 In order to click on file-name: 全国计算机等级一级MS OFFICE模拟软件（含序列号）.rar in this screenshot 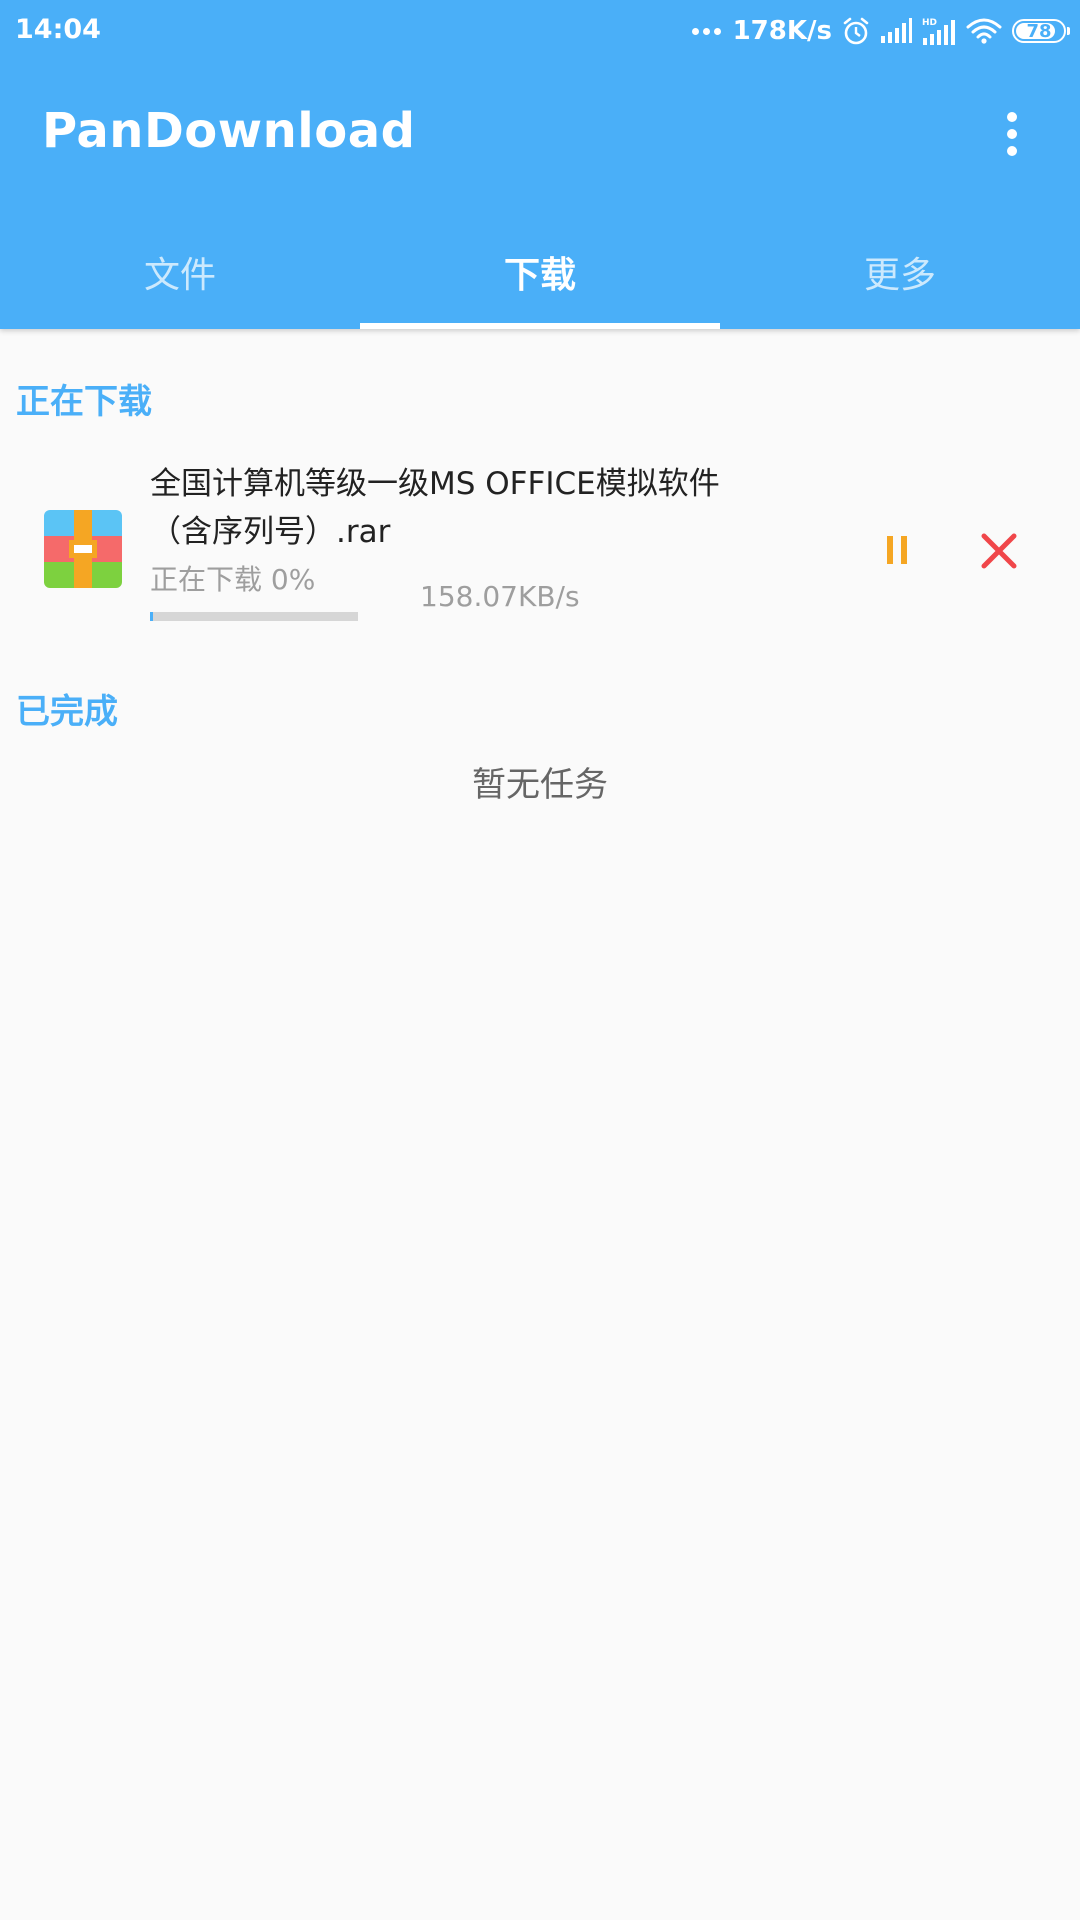, I will do `click(435, 508)`.